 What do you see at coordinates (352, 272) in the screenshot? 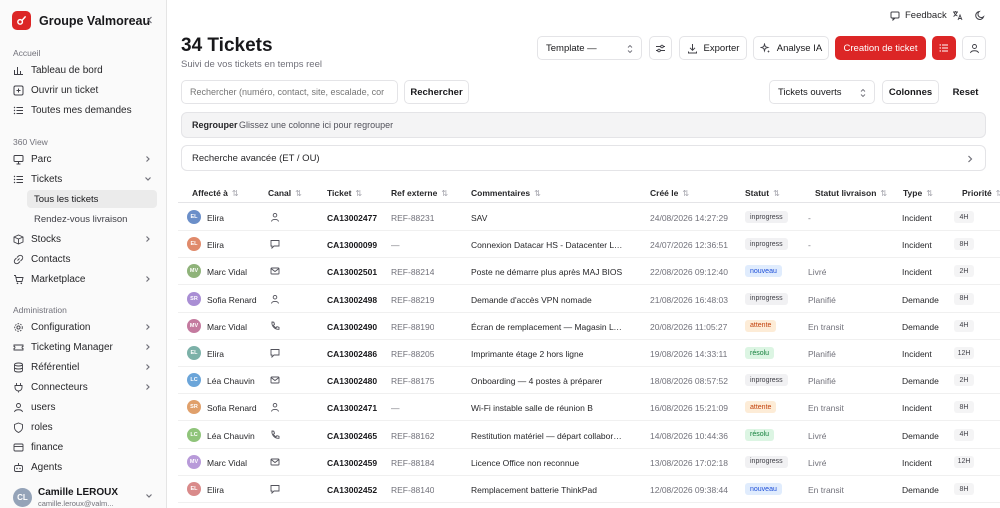
I see `cell-ticket-id: CA13002501` at bounding box center [352, 272].